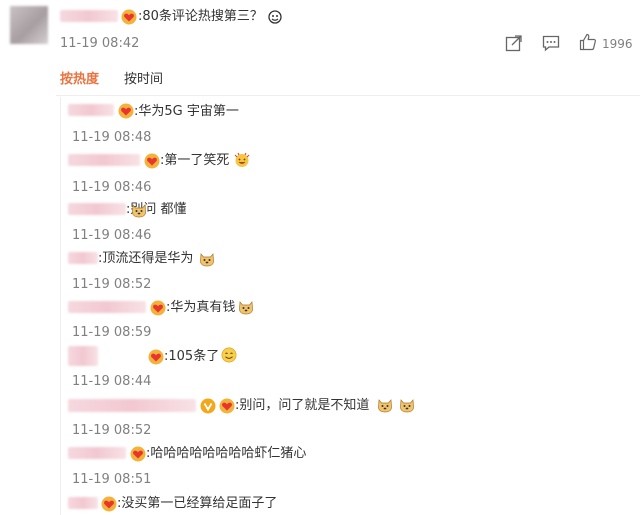 The height and width of the screenshot is (515, 640). Describe the element at coordinates (112, 332) in the screenshot. I see `reply-time: 11-19 08:59` at that location.